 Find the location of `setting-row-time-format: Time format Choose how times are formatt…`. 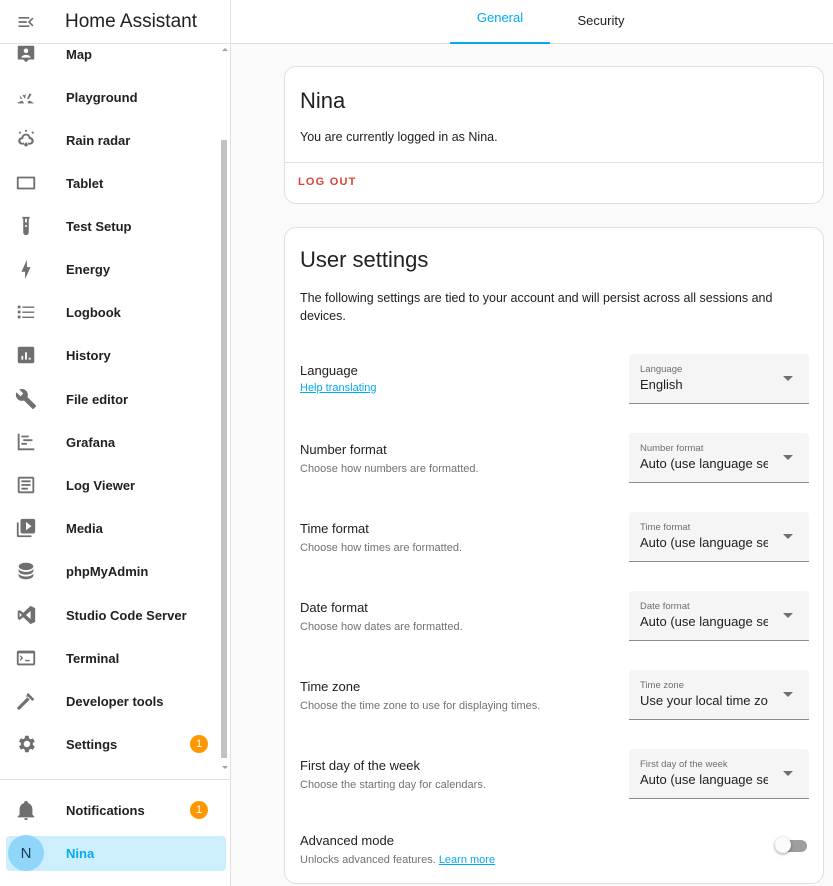

setting-row-time-format: Time format Choose how times are formatt… is located at coordinates (554, 538).